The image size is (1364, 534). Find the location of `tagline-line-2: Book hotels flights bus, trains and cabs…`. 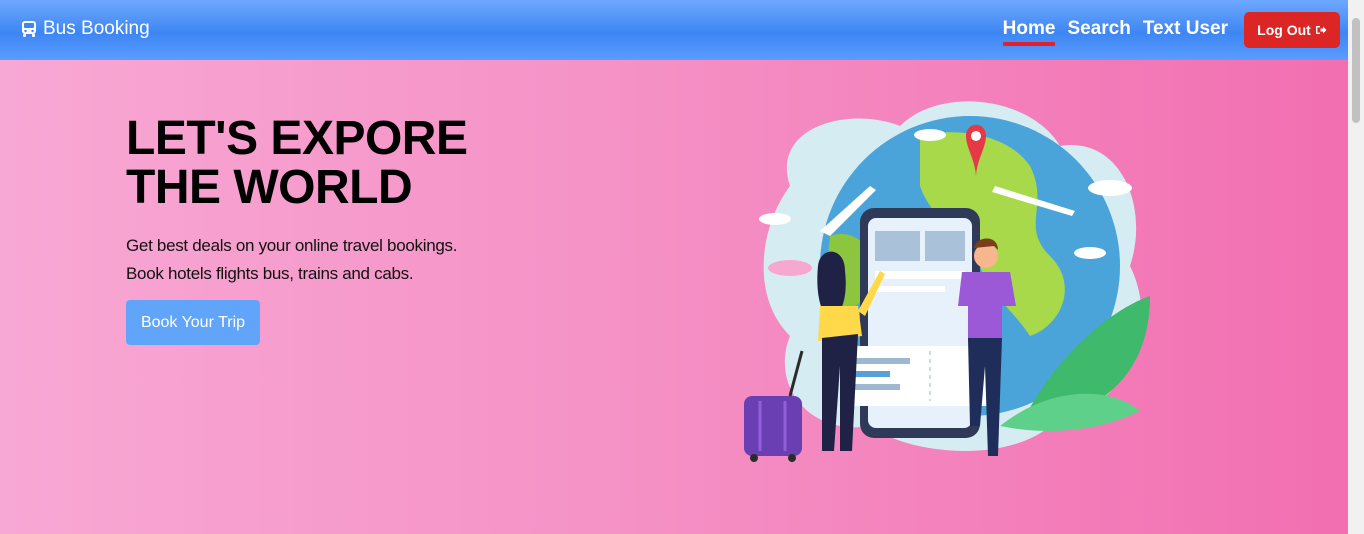

tagline-line-2: Book hotels flights bus, trains and cabs… is located at coordinates (270, 273).